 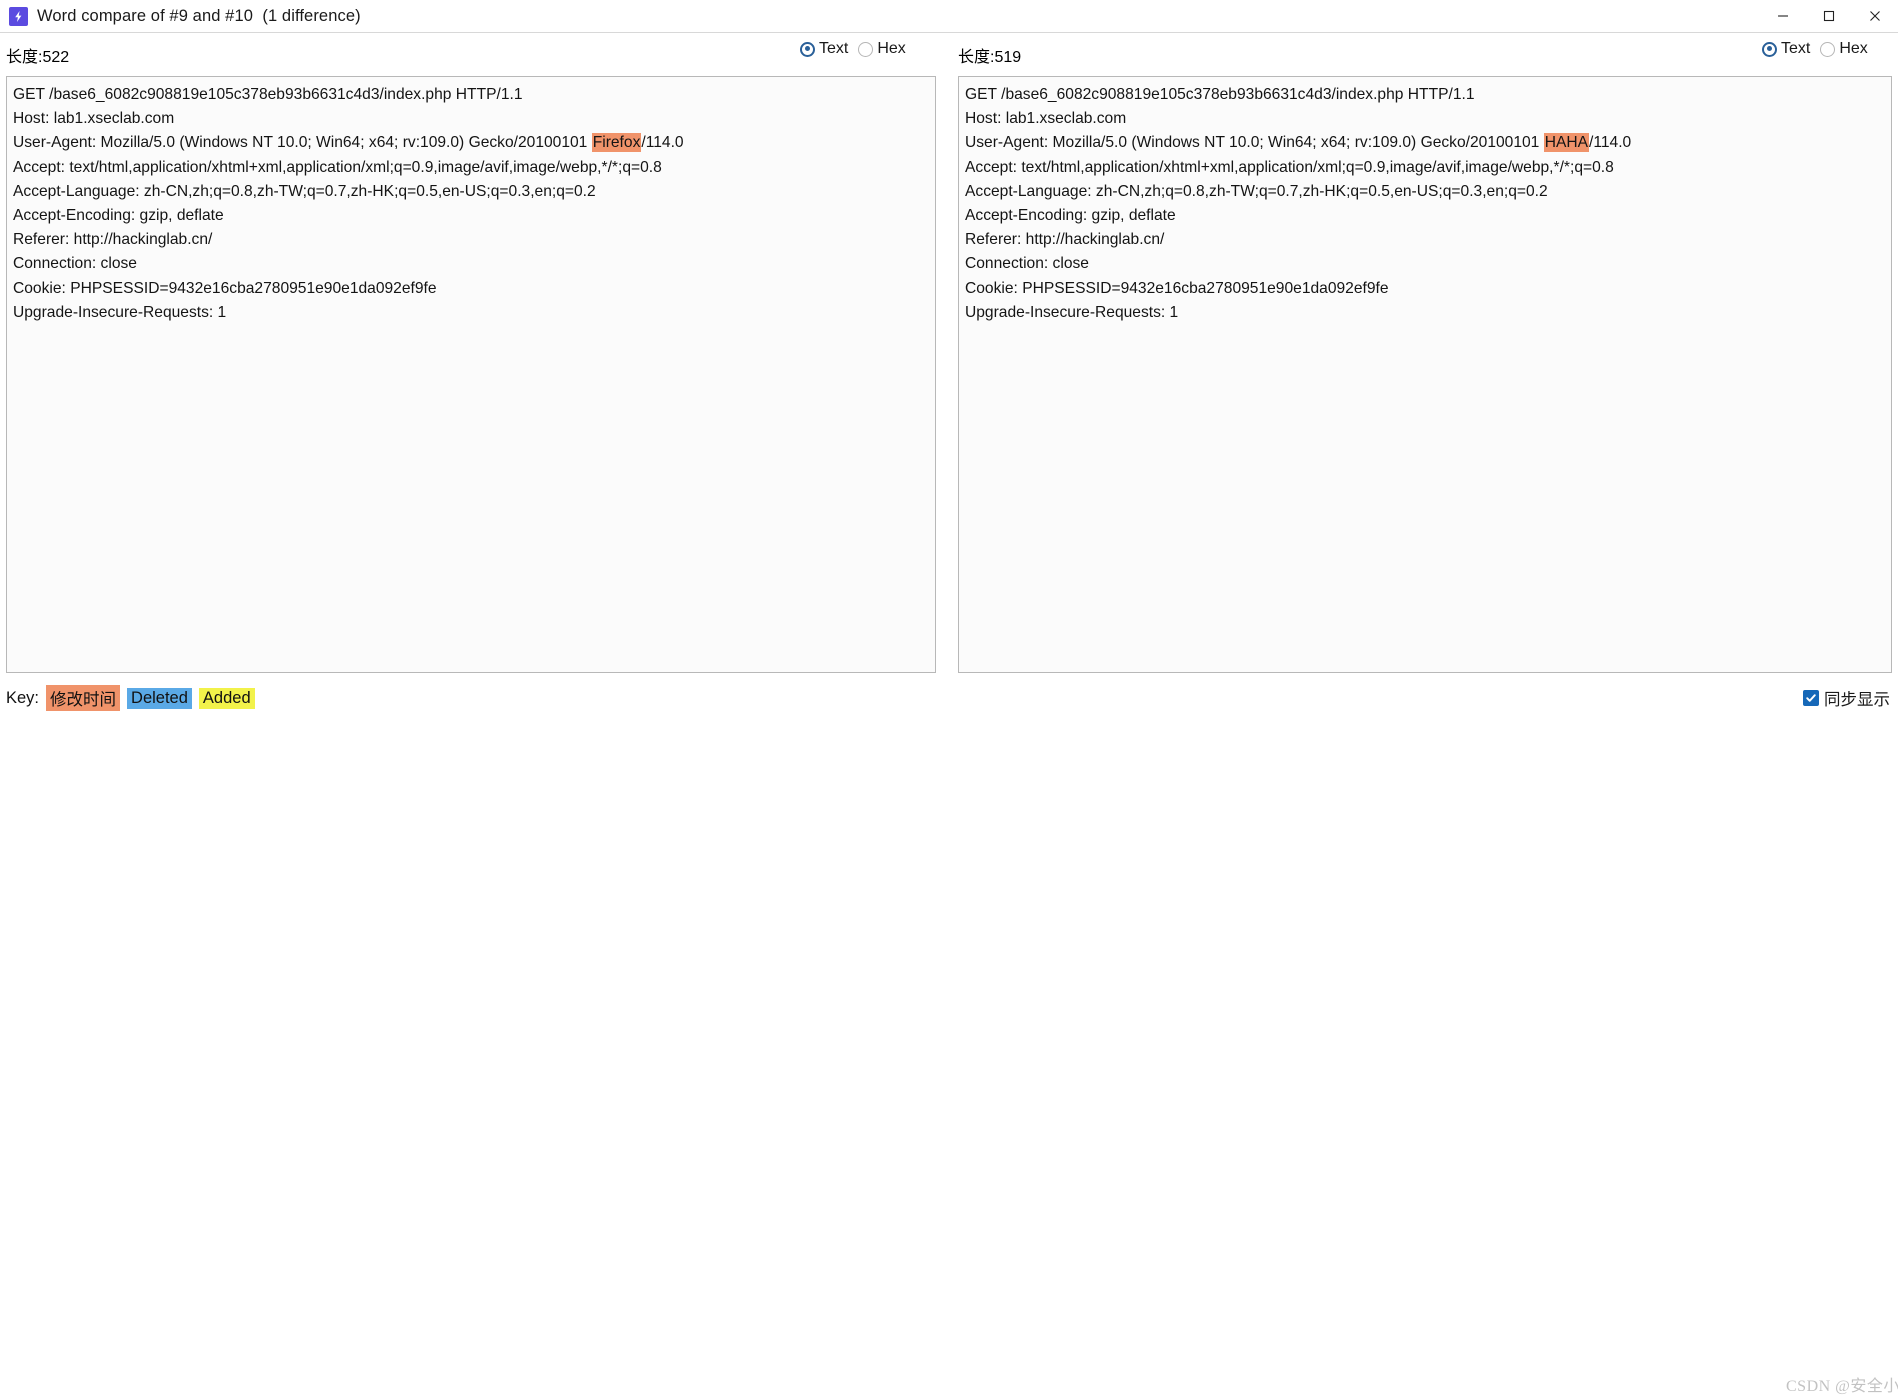 I want to click on minimize-button, so click(x=1783, y=16).